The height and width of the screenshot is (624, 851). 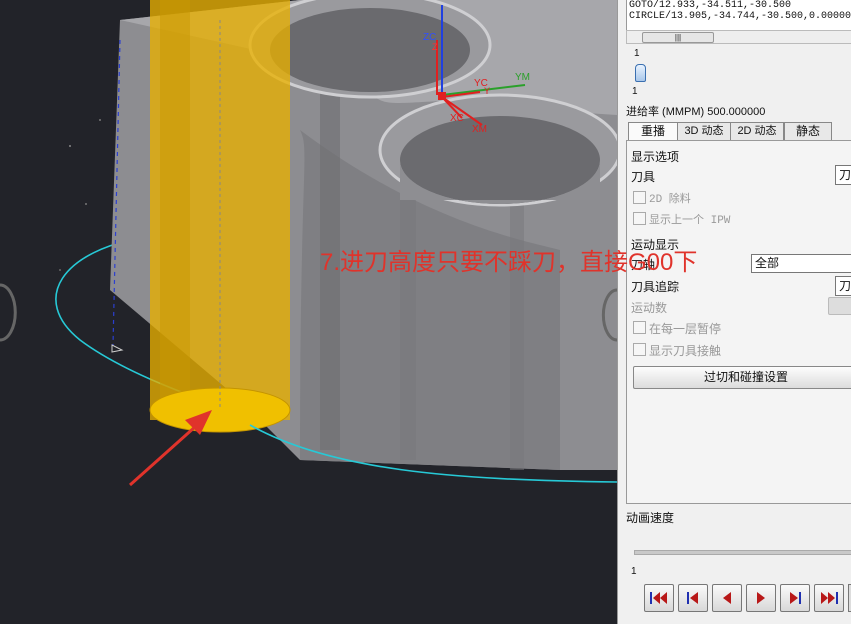 What do you see at coordinates (678, 37) in the screenshot?
I see `scrollbar-thumb: |||` at bounding box center [678, 37].